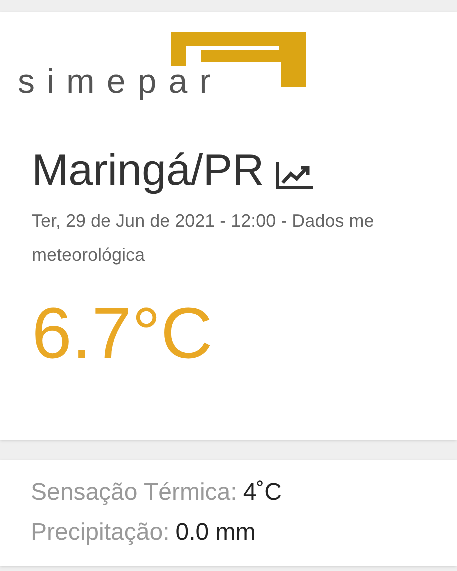 The height and width of the screenshot is (571, 457). Describe the element at coordinates (295, 175) in the screenshot. I see `trend-chart-icon` at that location.